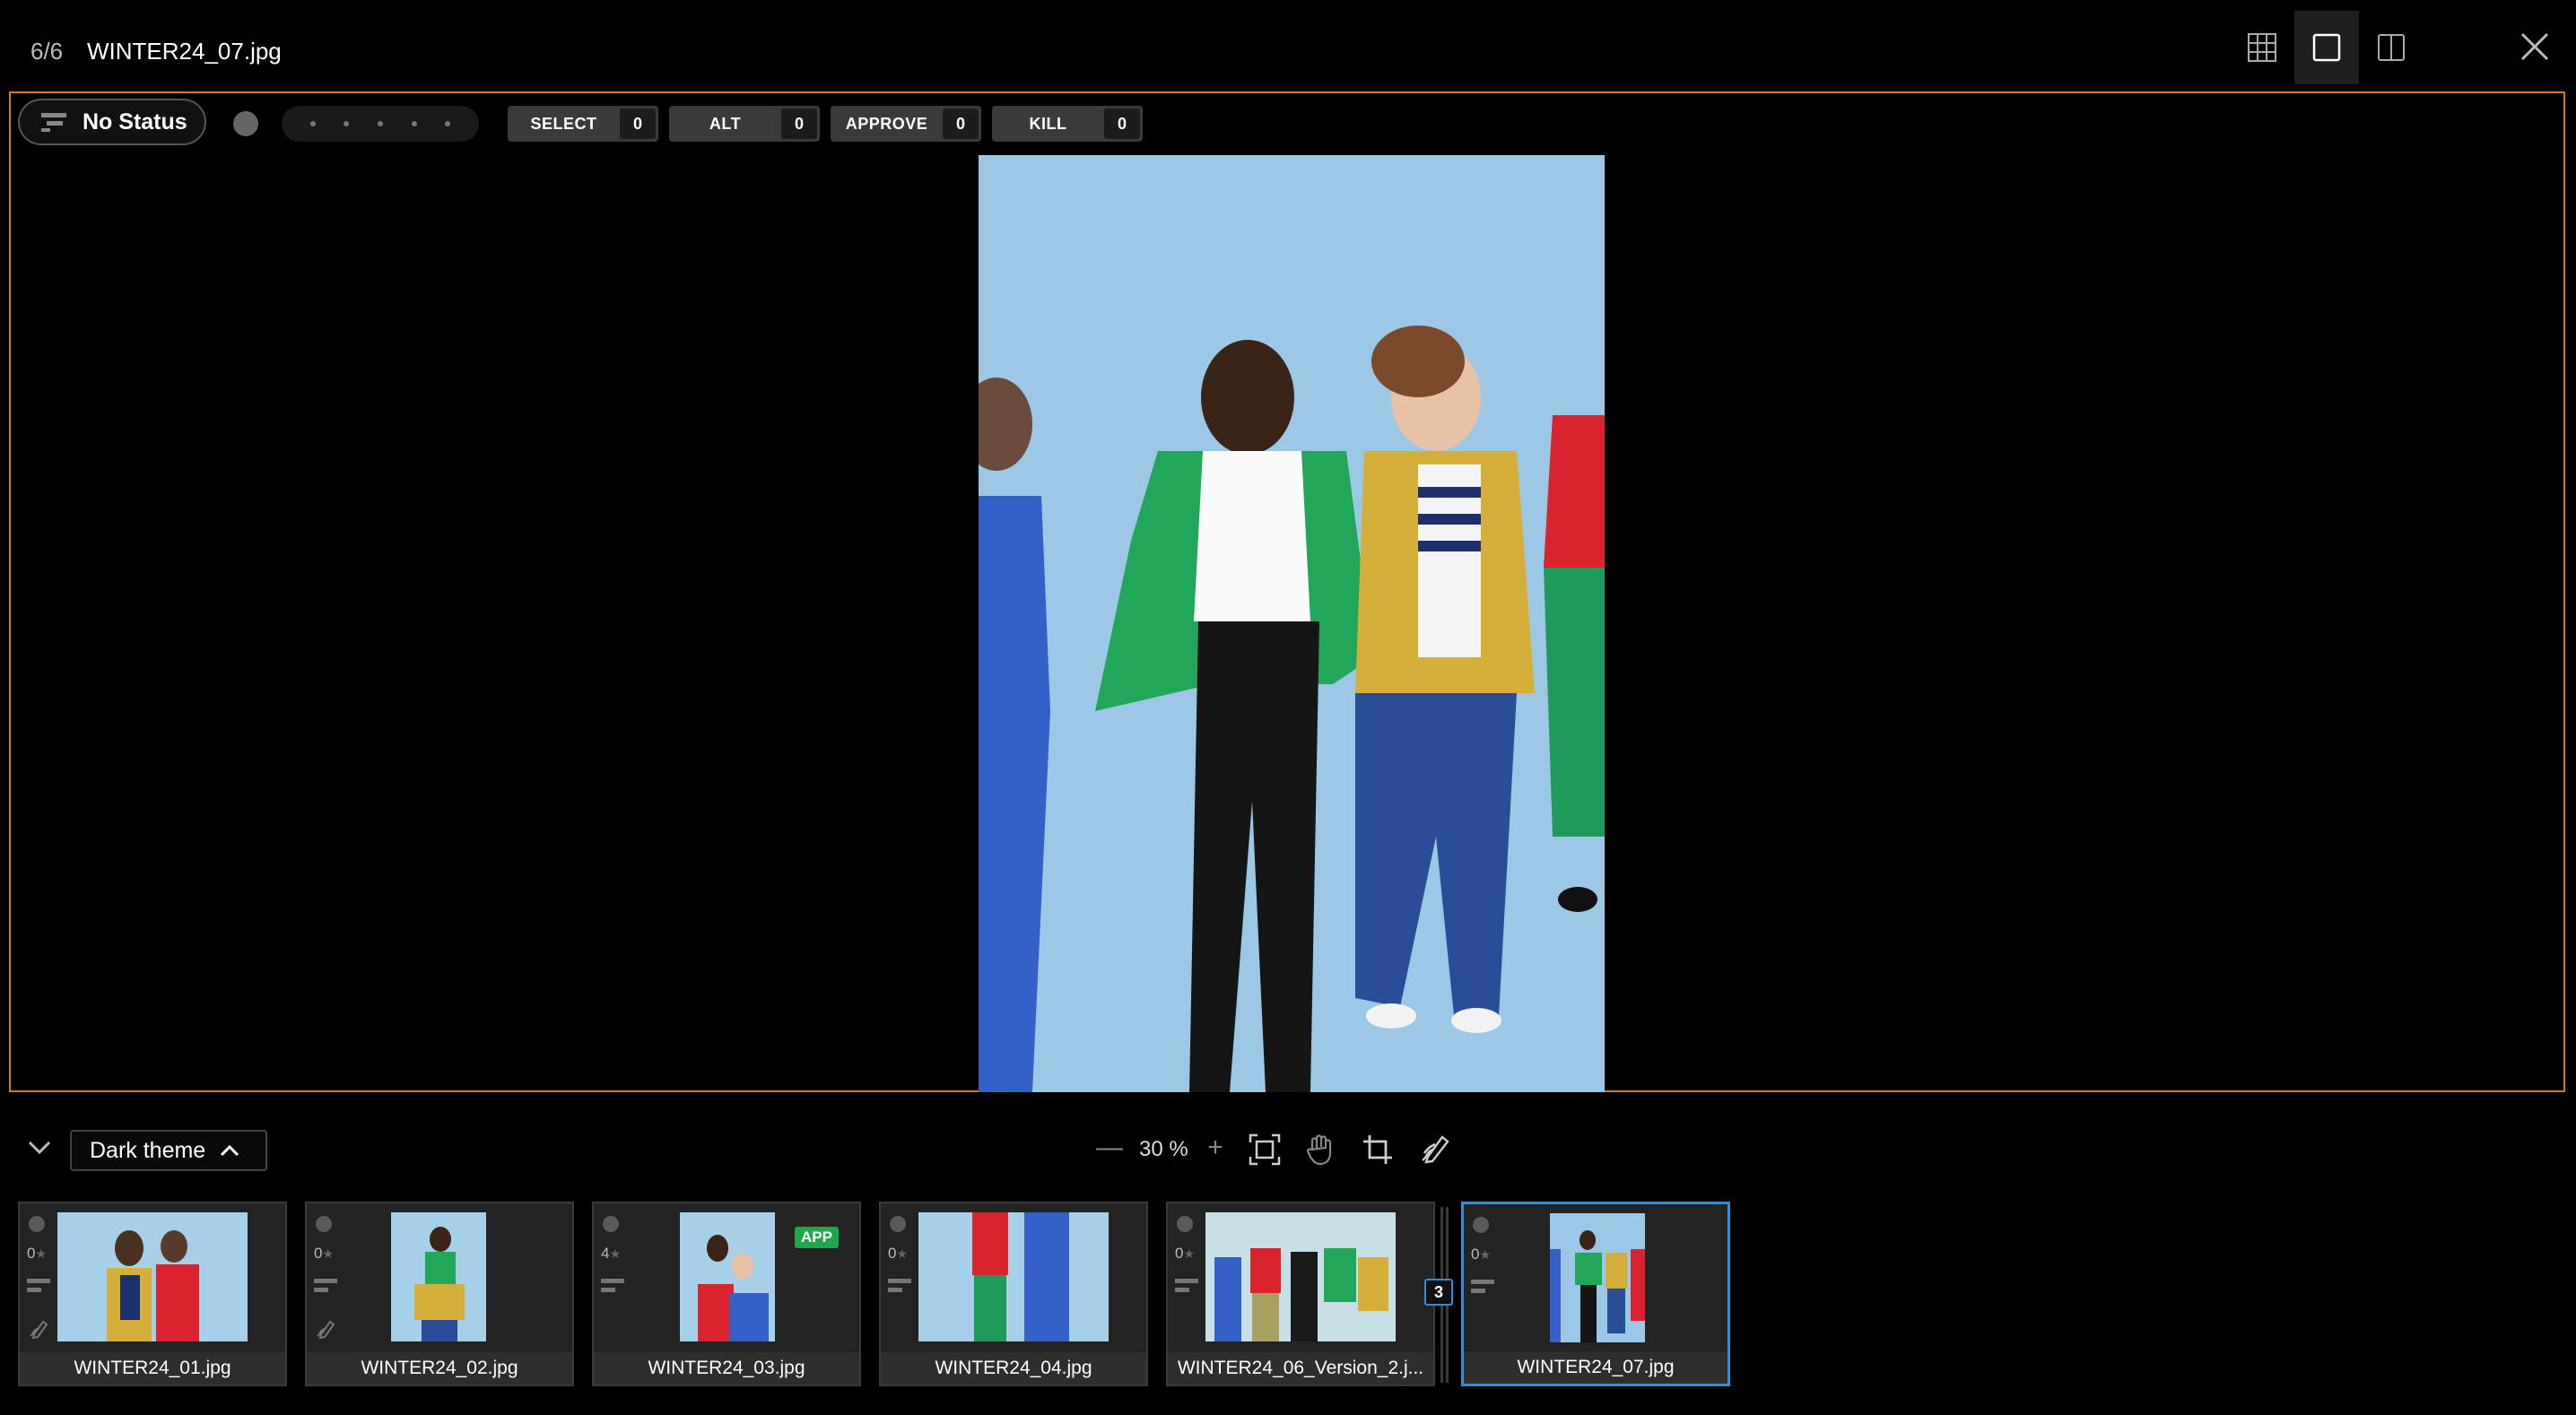 The image size is (2576, 1415). I want to click on close-icon, so click(2534, 46).